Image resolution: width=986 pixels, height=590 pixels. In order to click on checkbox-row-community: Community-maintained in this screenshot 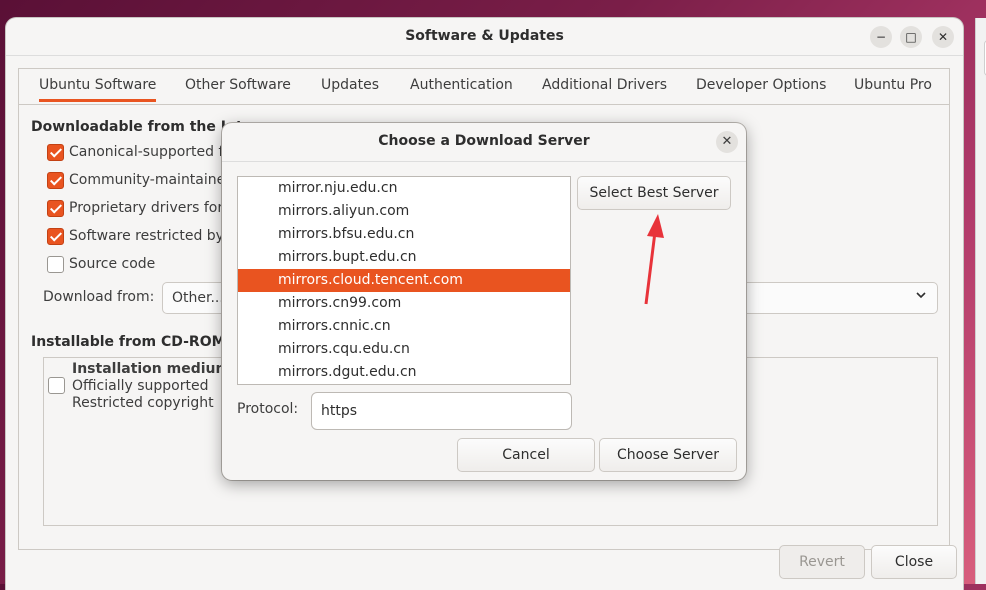, I will do `click(140, 180)`.